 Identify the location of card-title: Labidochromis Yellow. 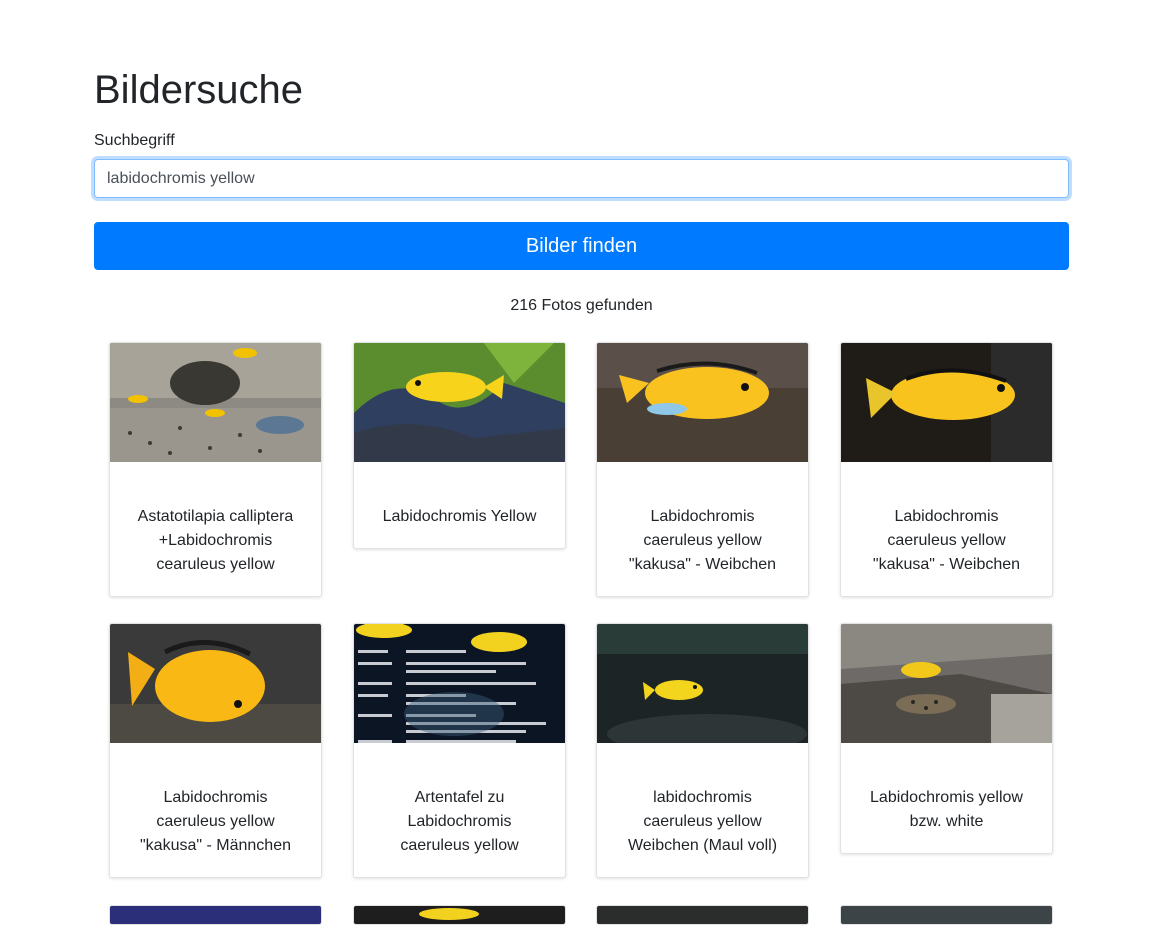
(459, 516).